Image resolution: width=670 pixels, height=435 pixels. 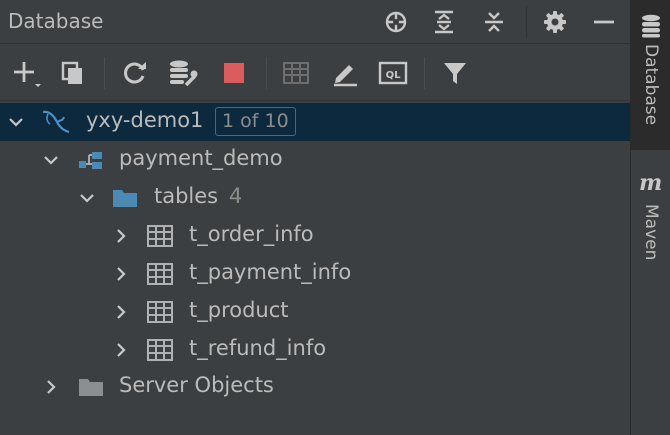 What do you see at coordinates (90, 160) in the screenshot?
I see `schema-icon` at bounding box center [90, 160].